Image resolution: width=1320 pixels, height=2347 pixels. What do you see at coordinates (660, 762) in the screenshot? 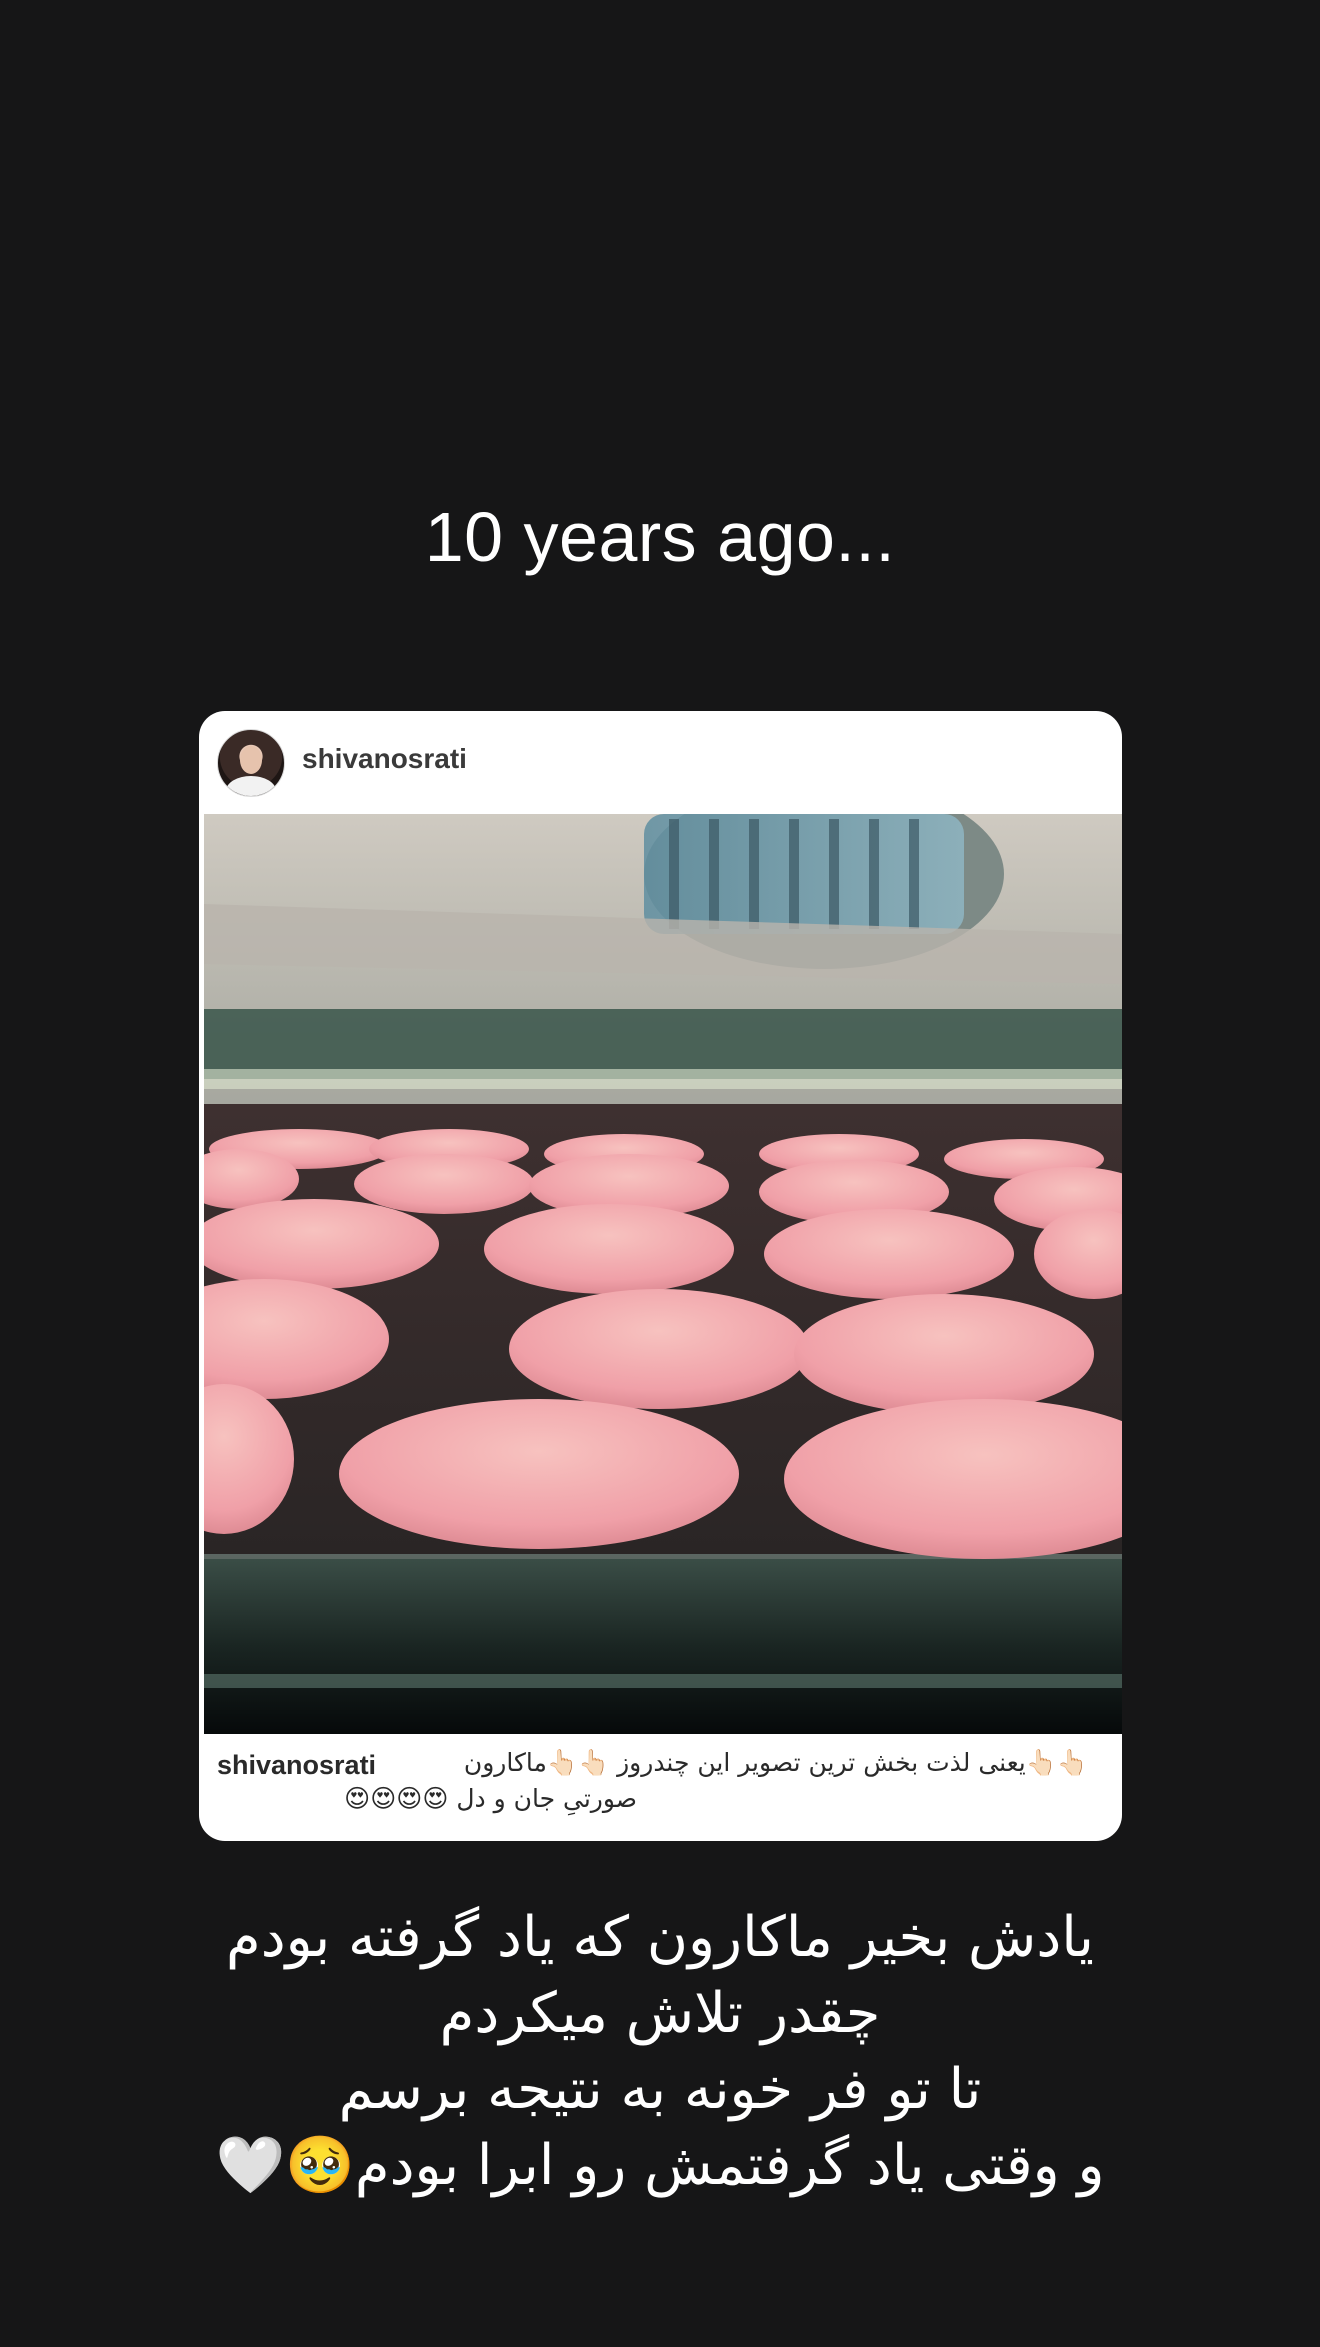
I see `post-header: shivanosrati` at bounding box center [660, 762].